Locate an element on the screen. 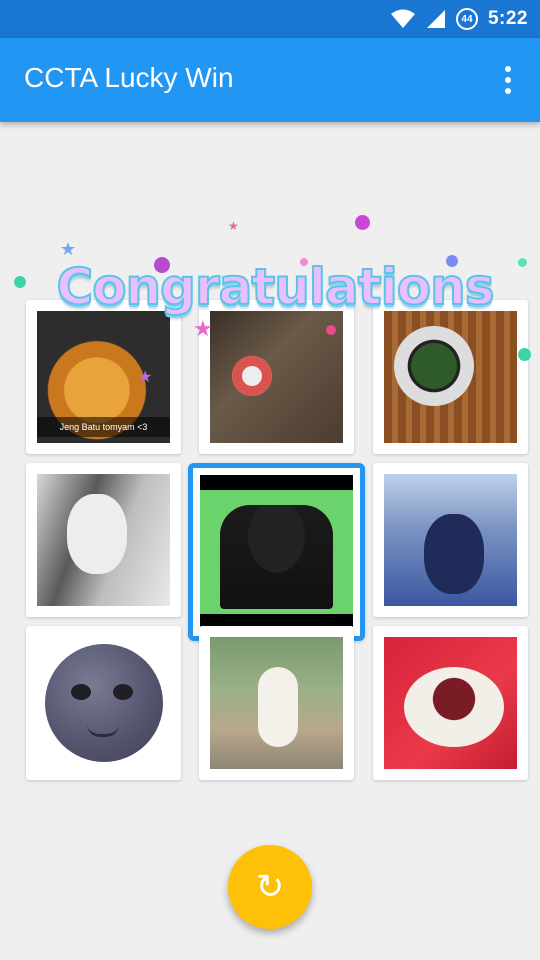 The height and width of the screenshot is (960, 540). grid-cell-1: Jeng Batu tomyam <3 is located at coordinates (103, 377).